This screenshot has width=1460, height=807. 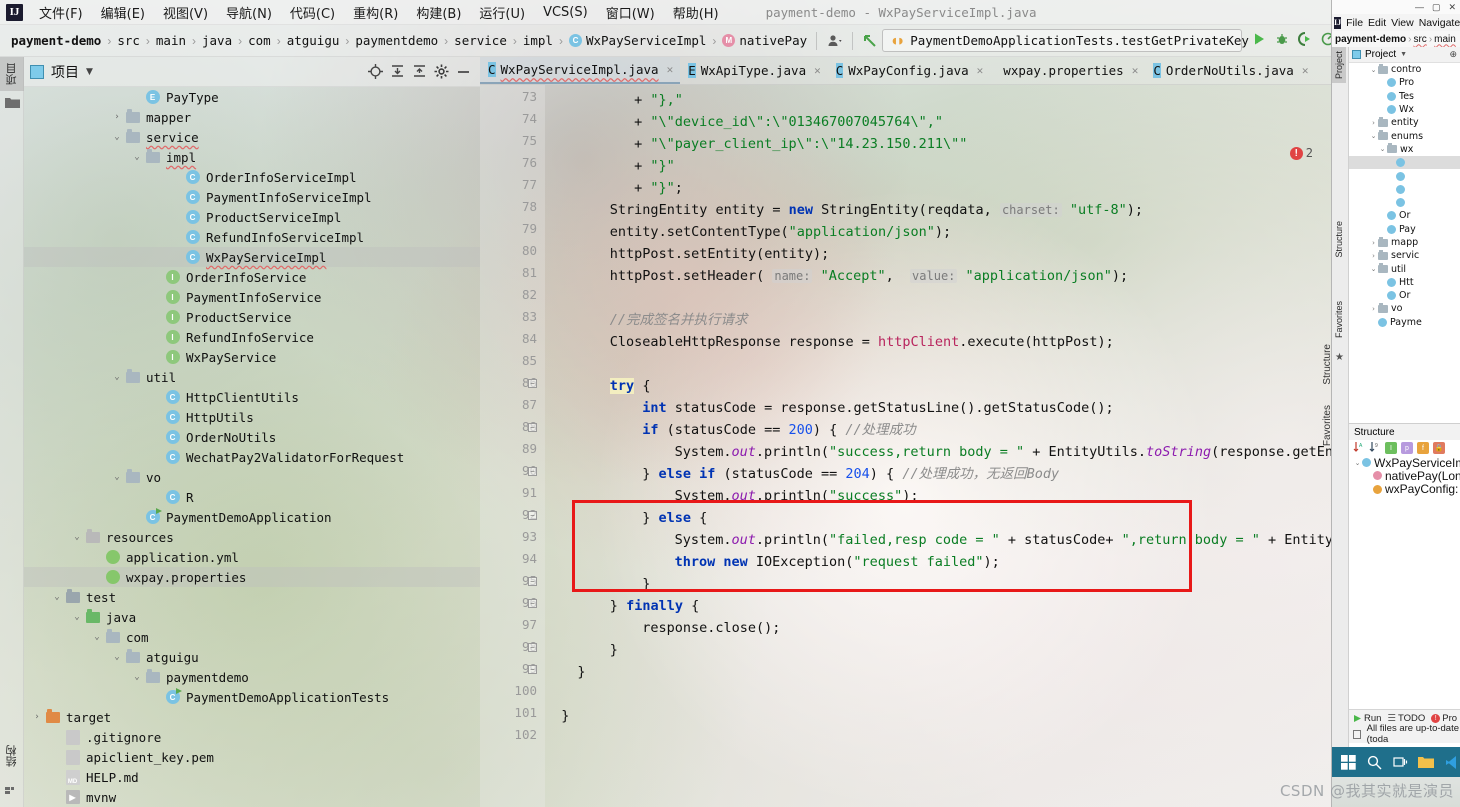 What do you see at coordinates (419, 72) in the screenshot?
I see `collapse-all-icon` at bounding box center [419, 72].